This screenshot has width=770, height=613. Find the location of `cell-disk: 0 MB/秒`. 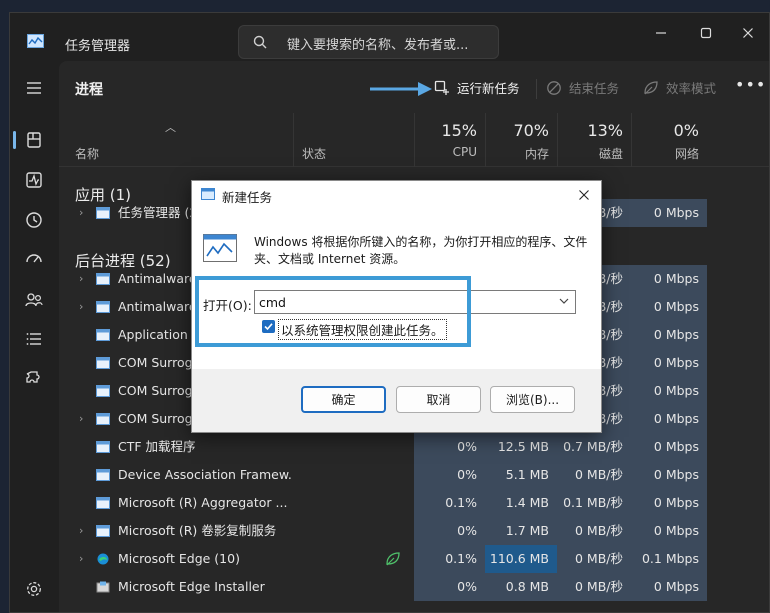

cell-disk: 0 MB/秒 is located at coordinates (594, 531).